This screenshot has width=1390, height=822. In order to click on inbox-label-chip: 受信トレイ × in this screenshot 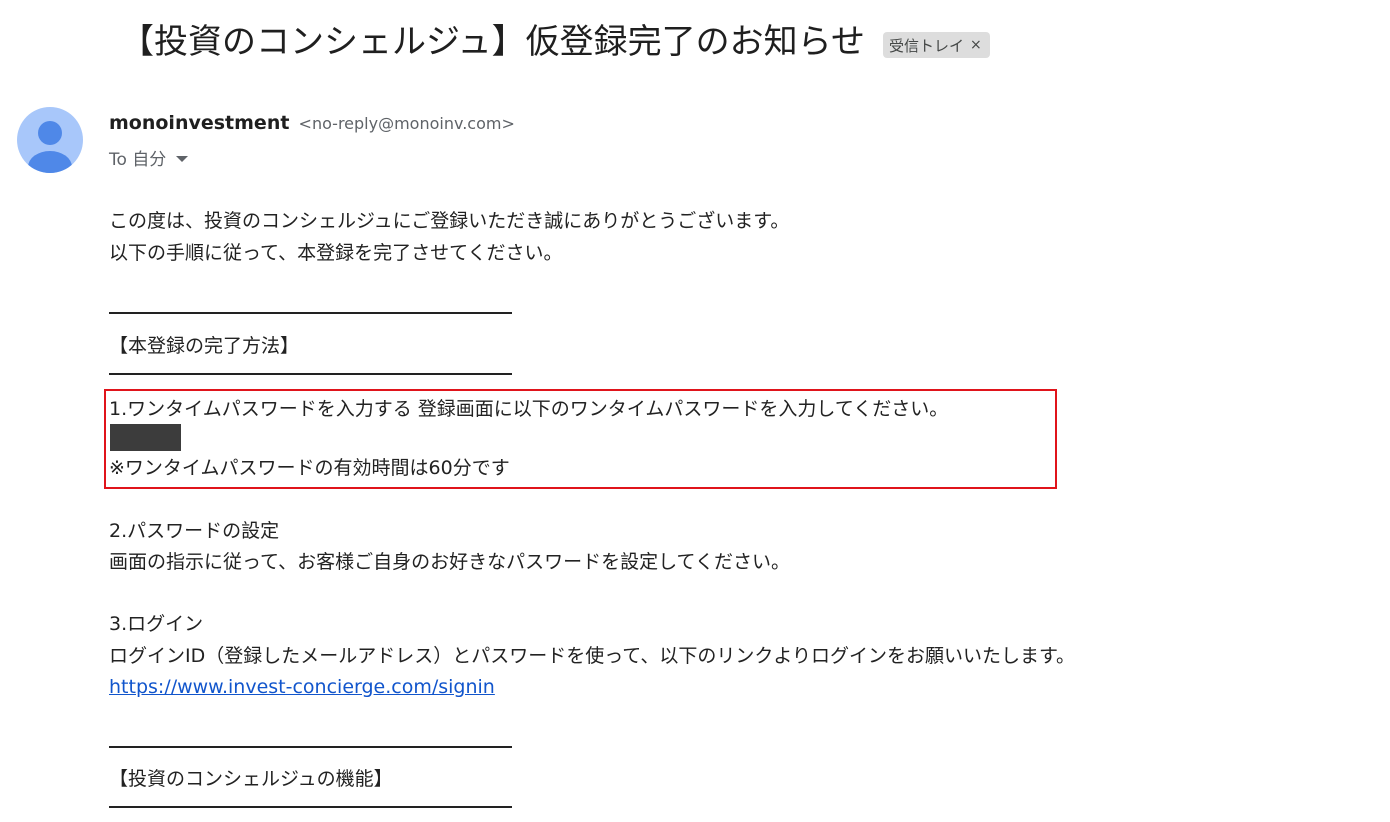, I will do `click(936, 45)`.